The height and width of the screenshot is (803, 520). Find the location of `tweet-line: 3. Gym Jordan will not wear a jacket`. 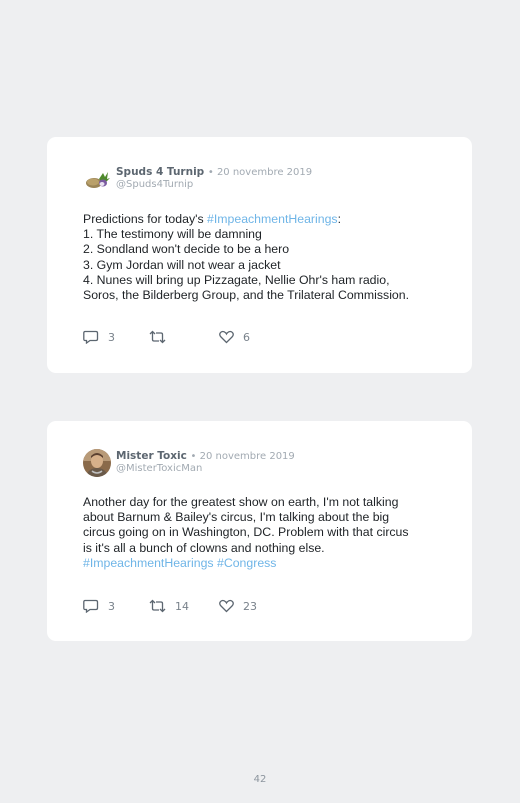

tweet-line: 3. Gym Jordan will not wear a jacket is located at coordinates (268, 265).